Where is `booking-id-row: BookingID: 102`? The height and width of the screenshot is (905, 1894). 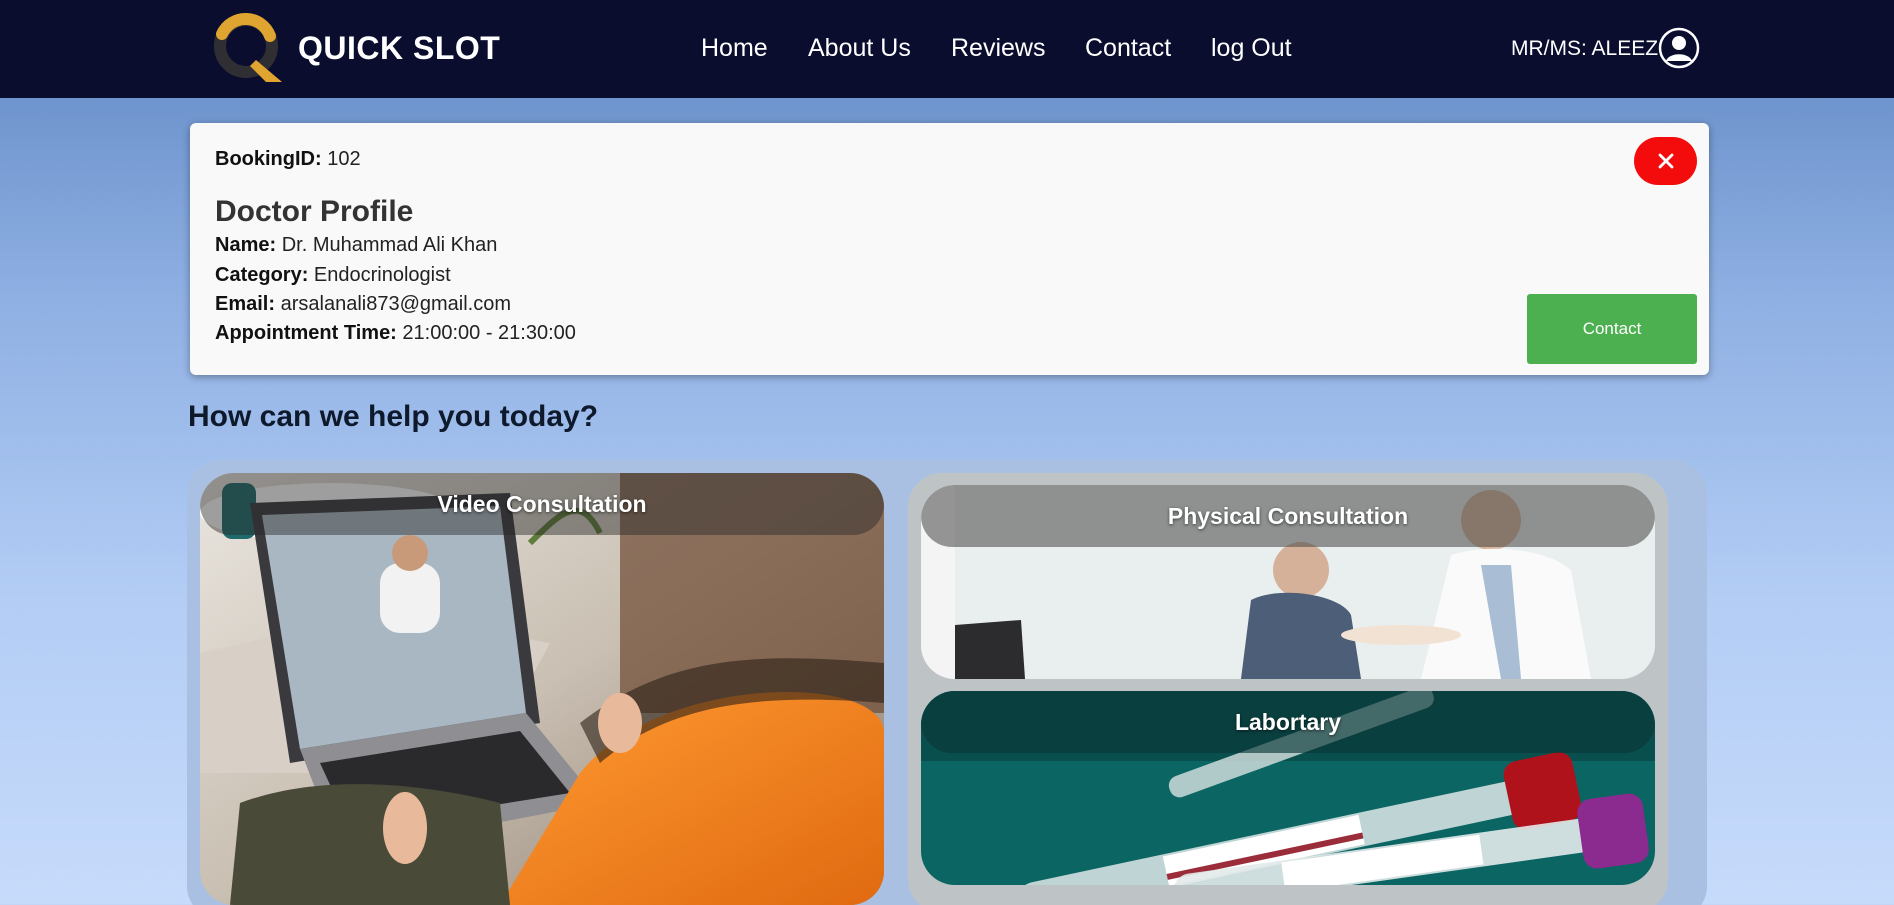 booking-id-row: BookingID: 102 is located at coordinates (288, 159).